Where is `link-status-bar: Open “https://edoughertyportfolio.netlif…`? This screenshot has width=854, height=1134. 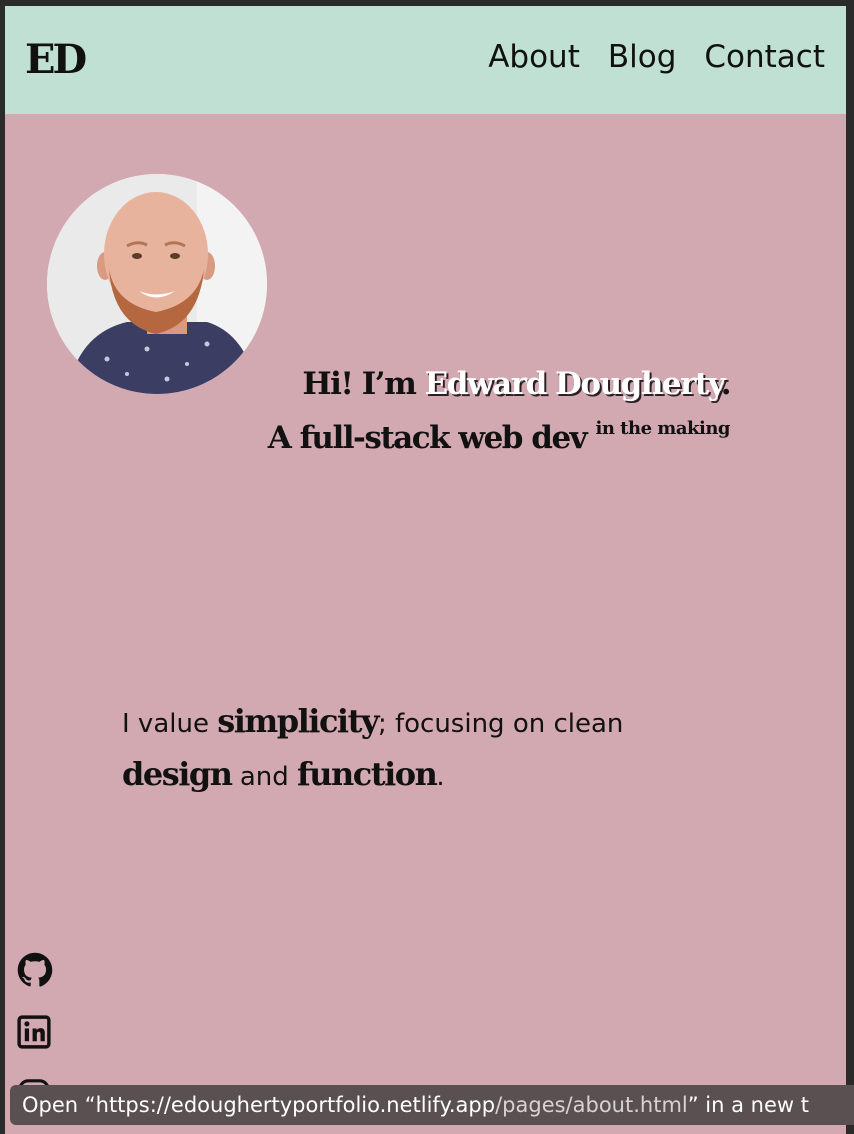
link-status-bar: Open “https://edoughertyportfolio.netlif… is located at coordinates (432, 1105).